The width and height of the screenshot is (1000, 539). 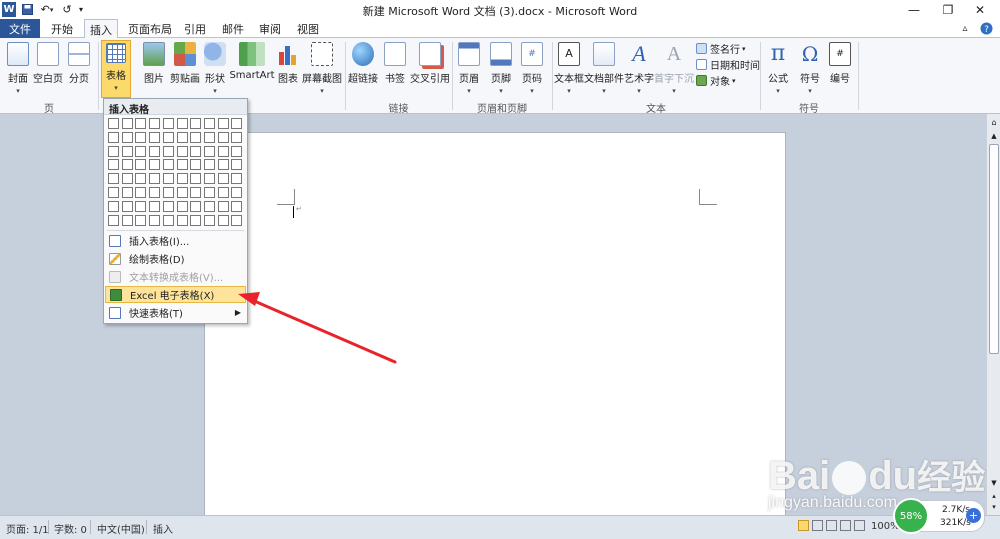 What do you see at coordinates (322, 70) in the screenshot?
I see `screenshot-button: 屏幕截图 ▾` at bounding box center [322, 70].